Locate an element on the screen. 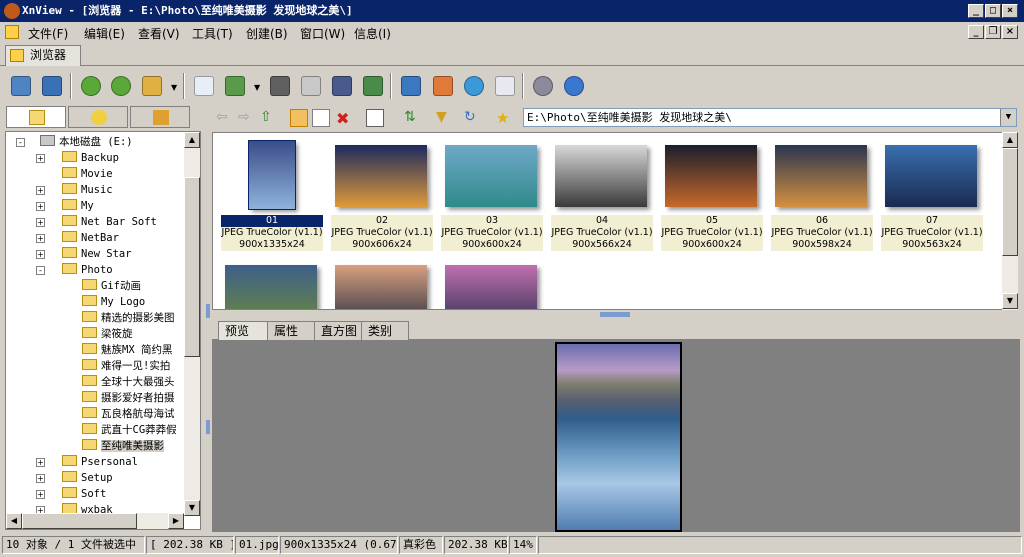 Image resolution: width=1024 pixels, height=557 pixels. tab-browser: 浏览器 is located at coordinates (43, 55).